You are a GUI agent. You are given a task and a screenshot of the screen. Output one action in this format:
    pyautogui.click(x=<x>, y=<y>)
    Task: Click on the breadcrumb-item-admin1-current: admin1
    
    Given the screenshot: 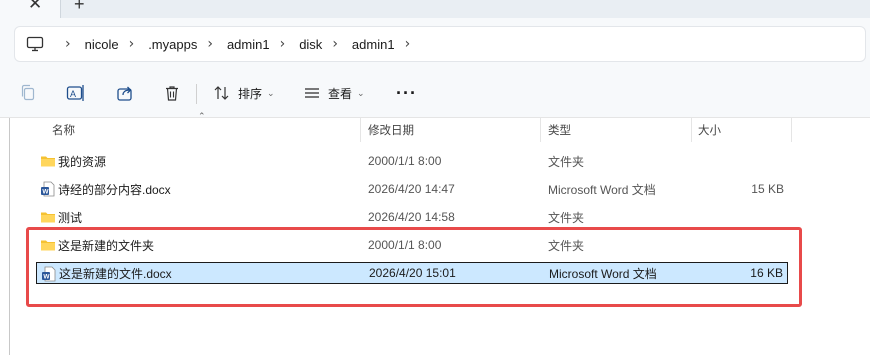 What is the action you would take?
    pyautogui.click(x=373, y=44)
    